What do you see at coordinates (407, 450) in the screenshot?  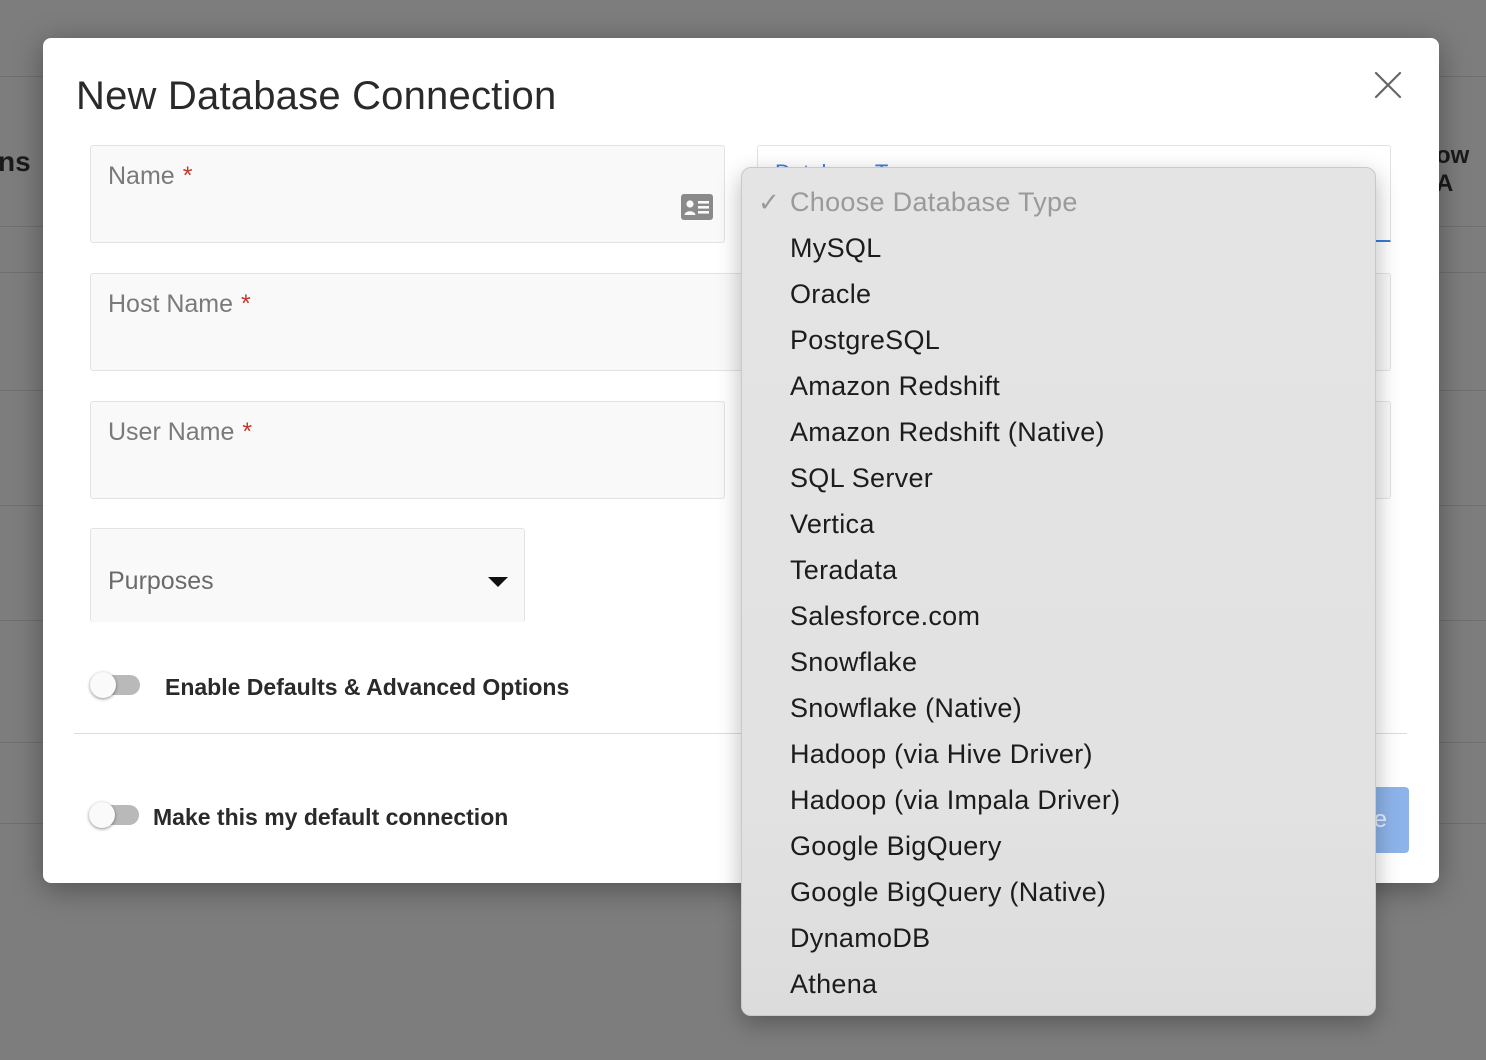 I see `user-name-field: User Name *` at bounding box center [407, 450].